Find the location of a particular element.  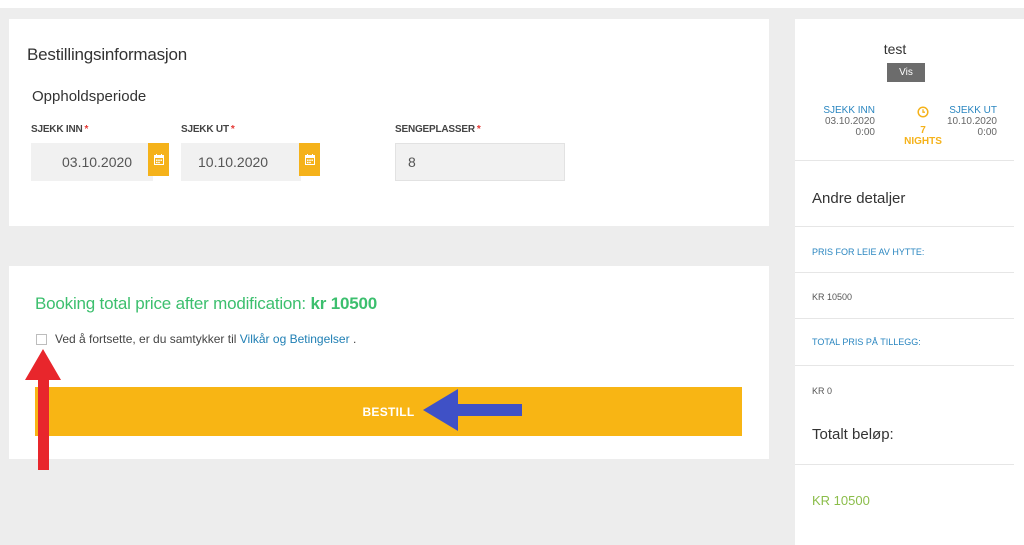

beds-input: 8 is located at coordinates (480, 162).